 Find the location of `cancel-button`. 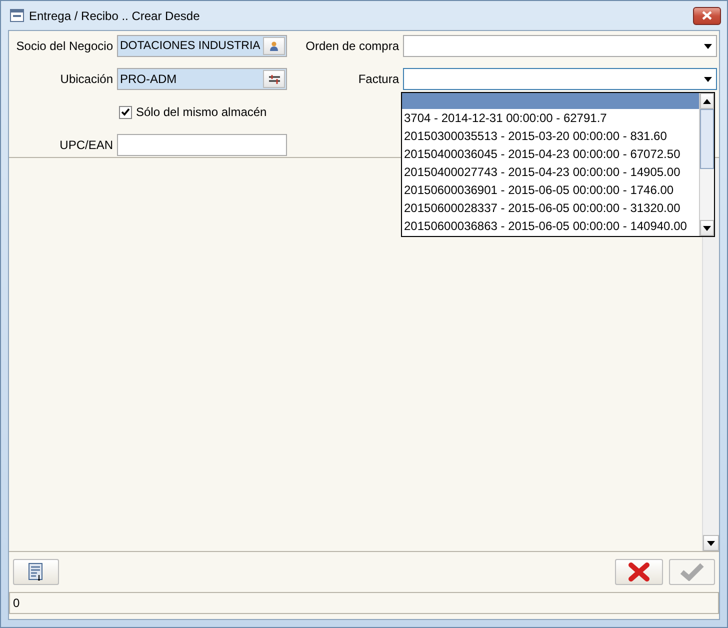

cancel-button is located at coordinates (639, 572).